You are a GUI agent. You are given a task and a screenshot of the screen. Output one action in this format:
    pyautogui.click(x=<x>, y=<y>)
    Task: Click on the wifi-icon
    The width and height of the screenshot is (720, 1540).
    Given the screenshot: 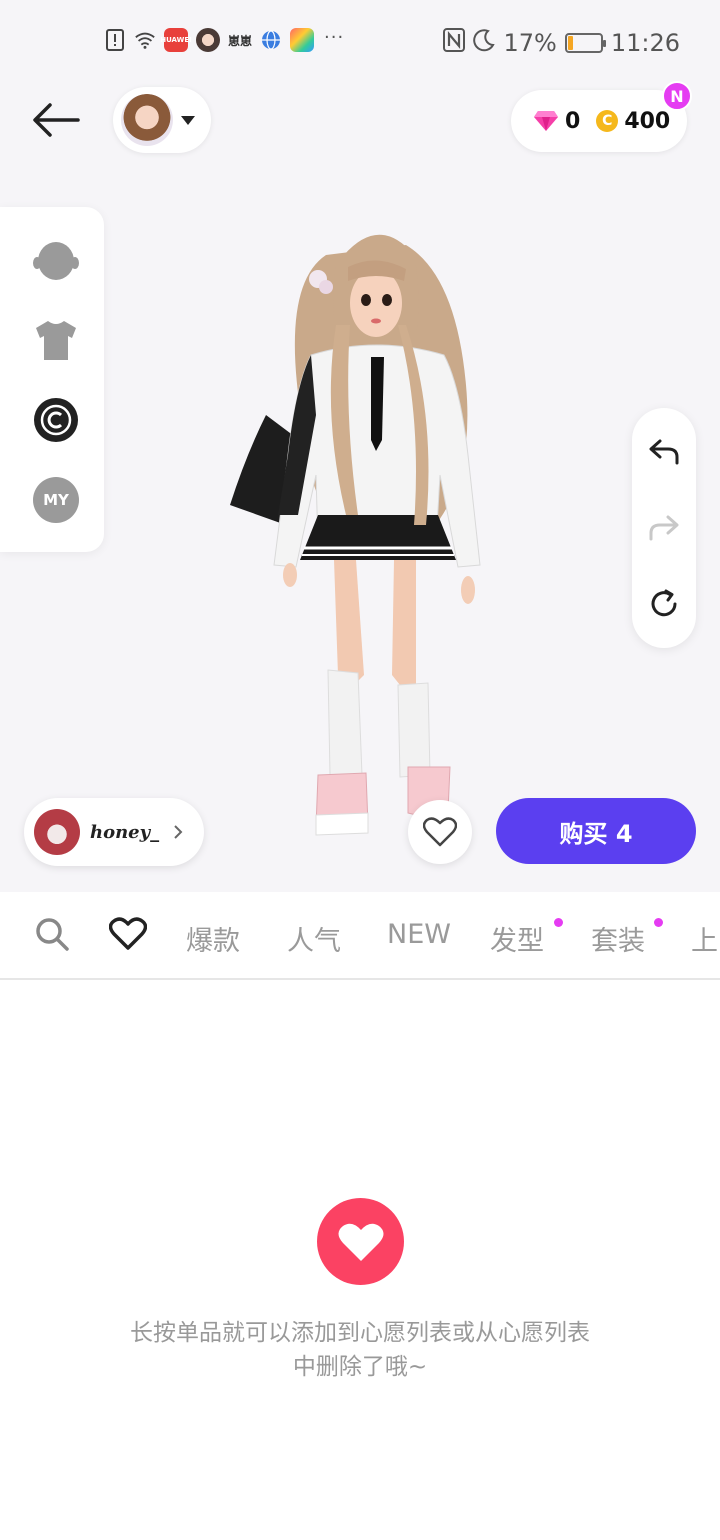 What is the action you would take?
    pyautogui.click(x=145, y=40)
    